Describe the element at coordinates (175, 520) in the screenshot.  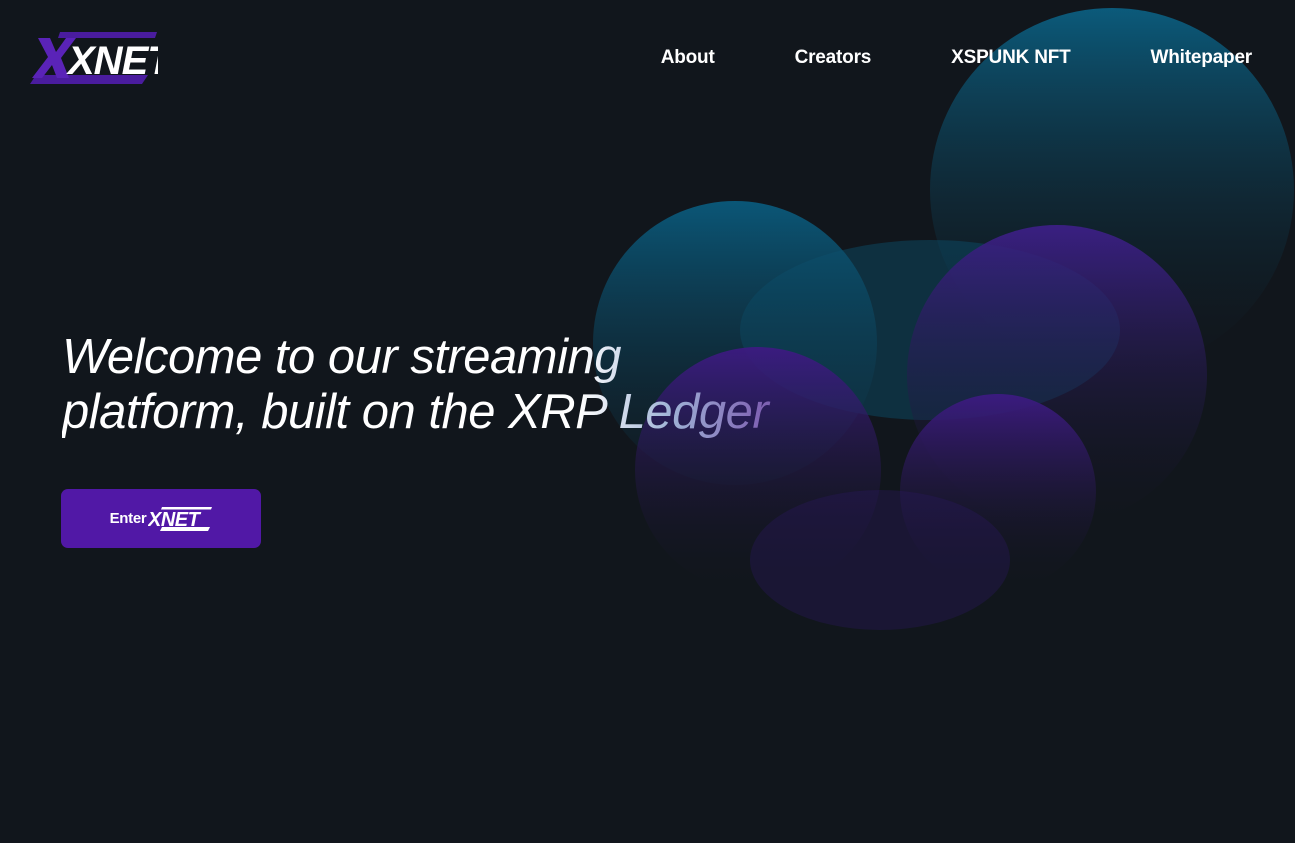
I see `svg-text: XNET` at that location.